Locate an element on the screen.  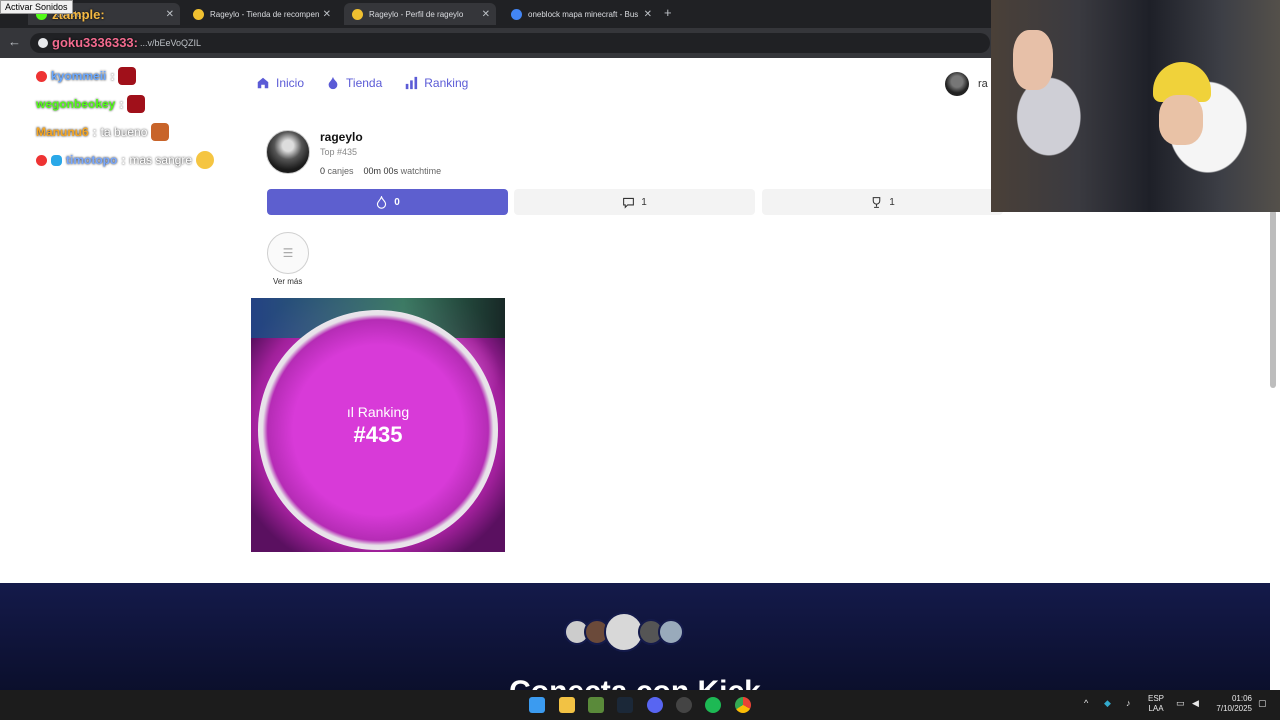
tray-chevron-icon: ^ is located at coordinates (1086, 703).